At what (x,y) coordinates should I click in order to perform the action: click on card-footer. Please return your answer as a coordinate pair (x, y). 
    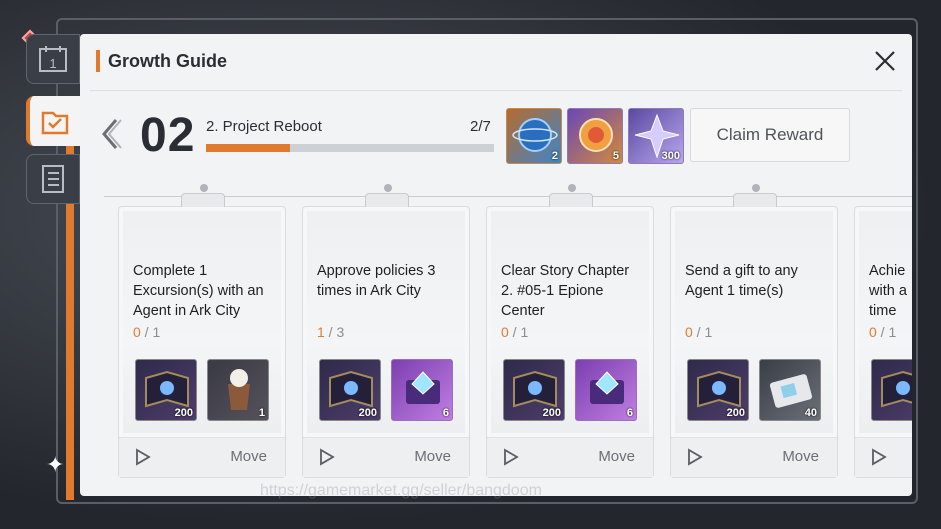
    Looking at the image, I should click on (883, 457).